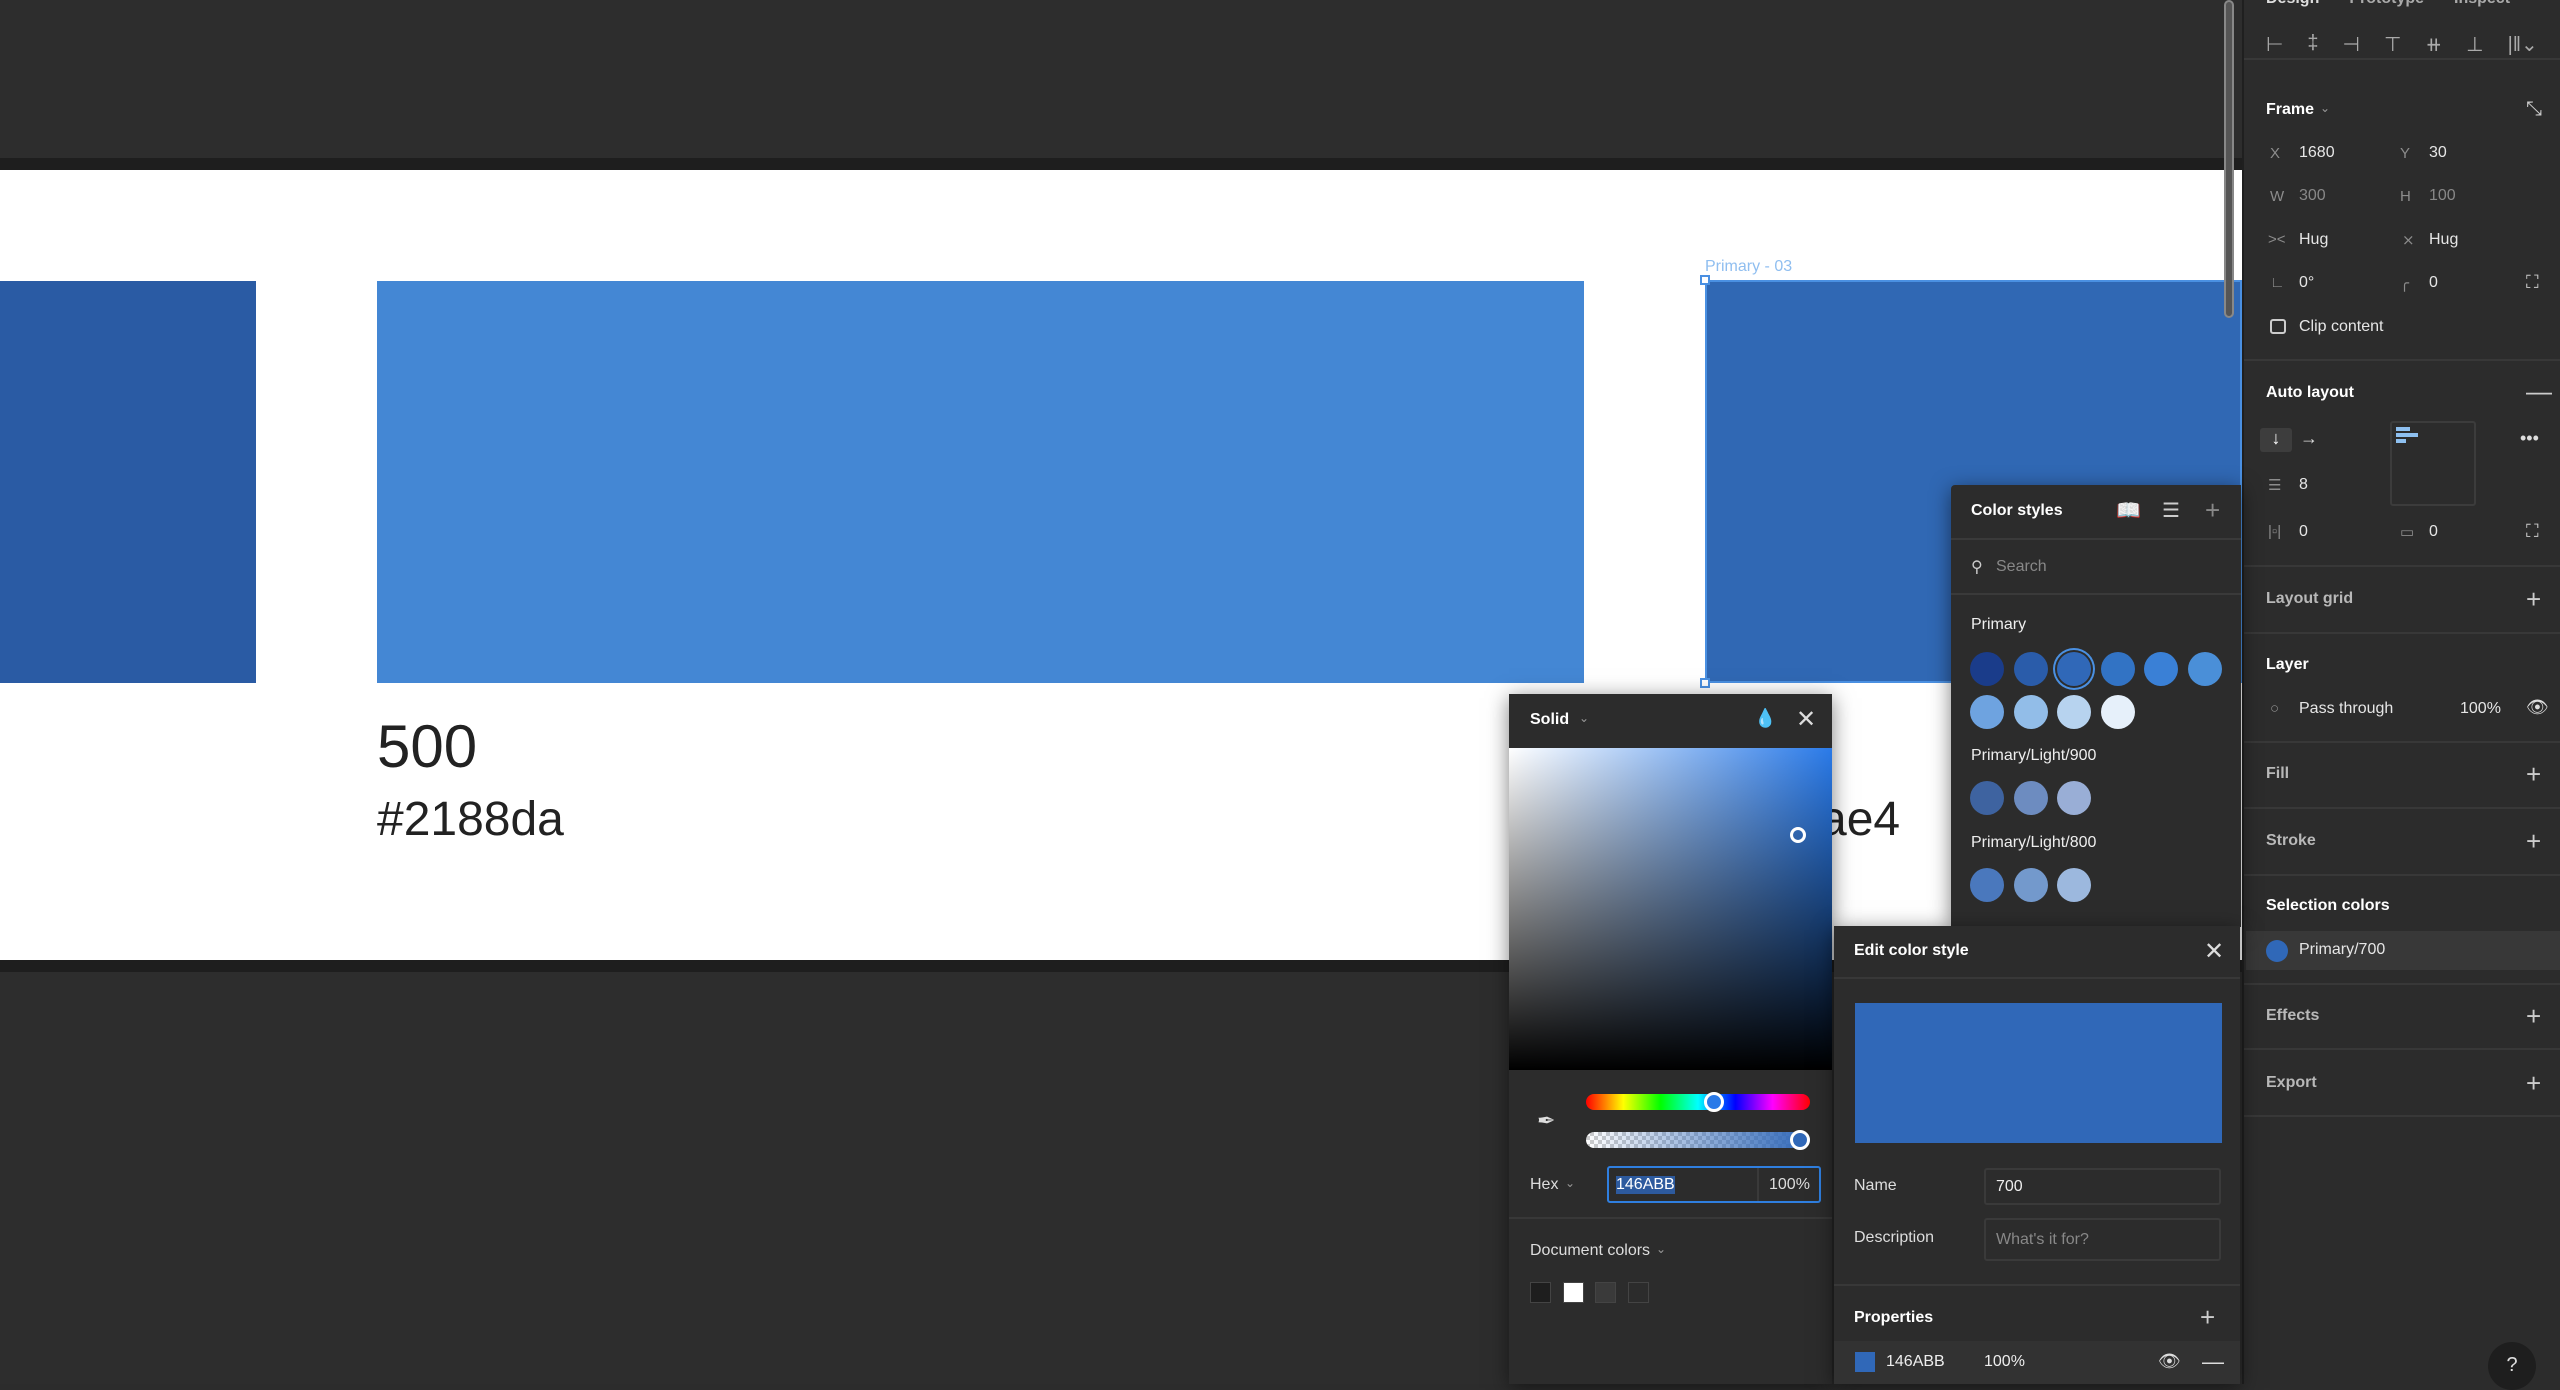 Image resolution: width=2560 pixels, height=1390 pixels. What do you see at coordinates (2533, 841) in the screenshot?
I see `add-stroke-icon: +` at bounding box center [2533, 841].